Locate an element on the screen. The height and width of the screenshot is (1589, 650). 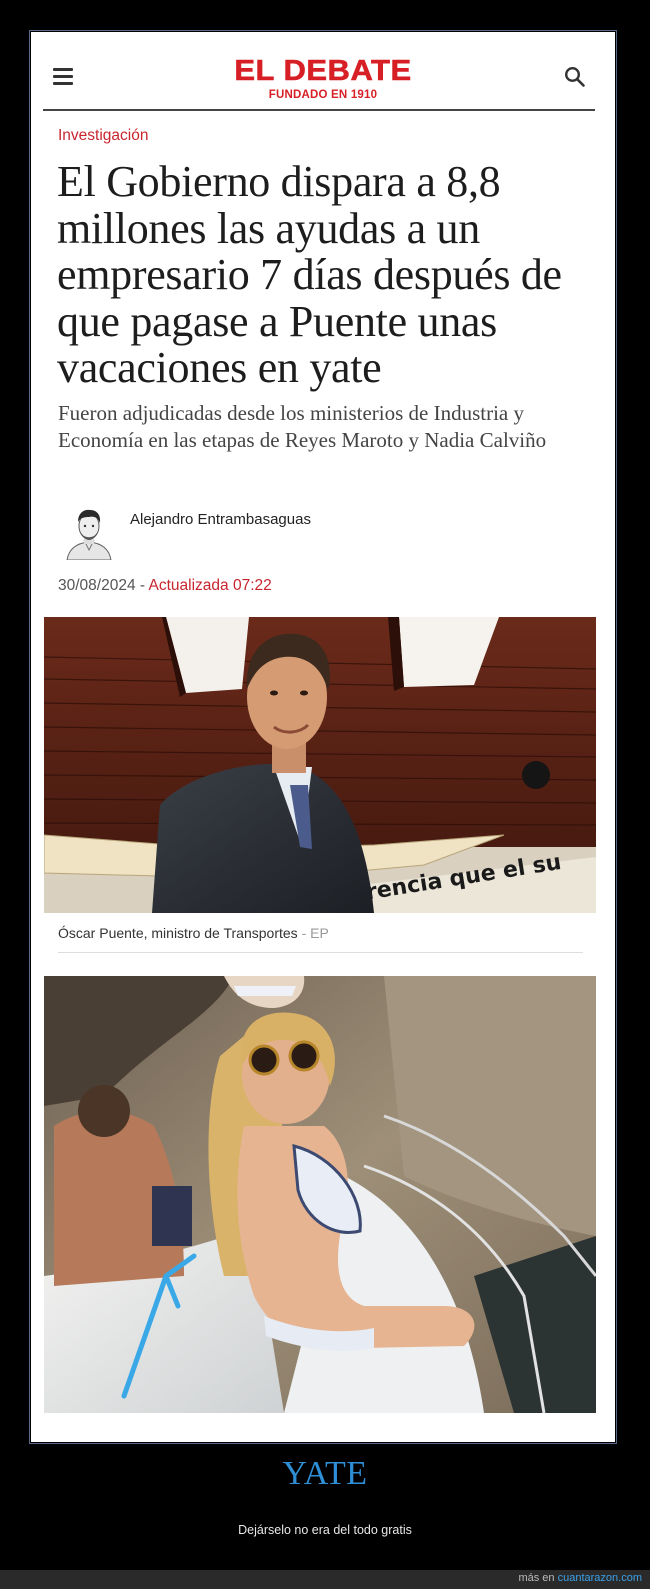
caption-text: Óscar Puente, ministro de Transportes is located at coordinates (178, 933).